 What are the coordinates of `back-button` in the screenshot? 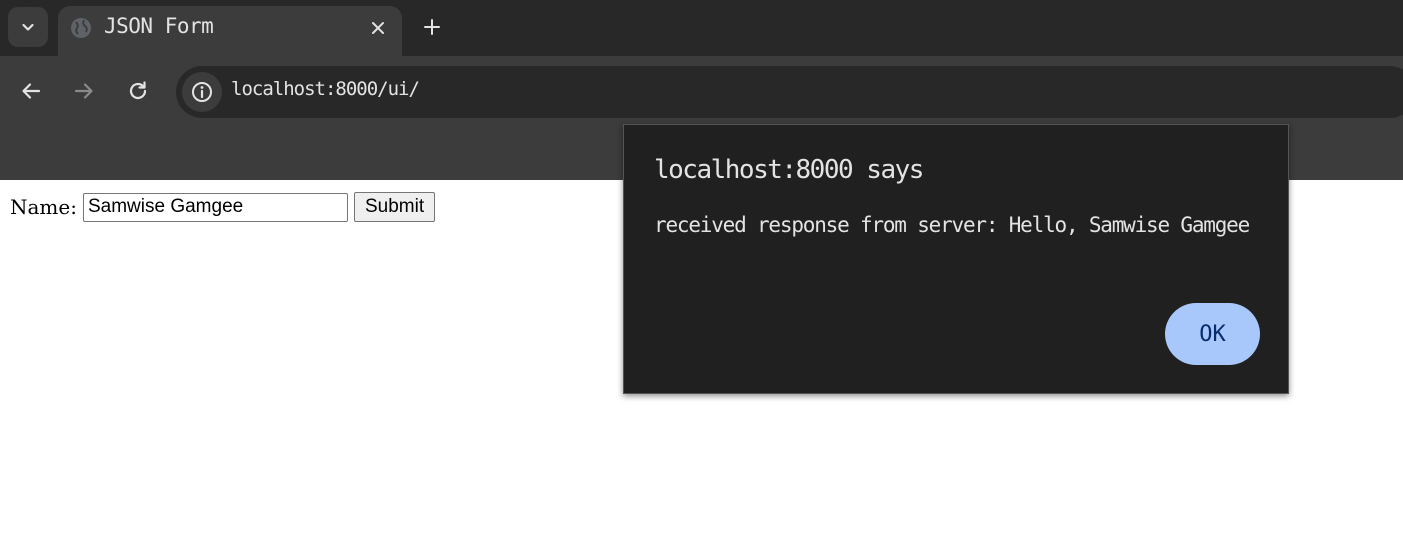 It's located at (31, 91).